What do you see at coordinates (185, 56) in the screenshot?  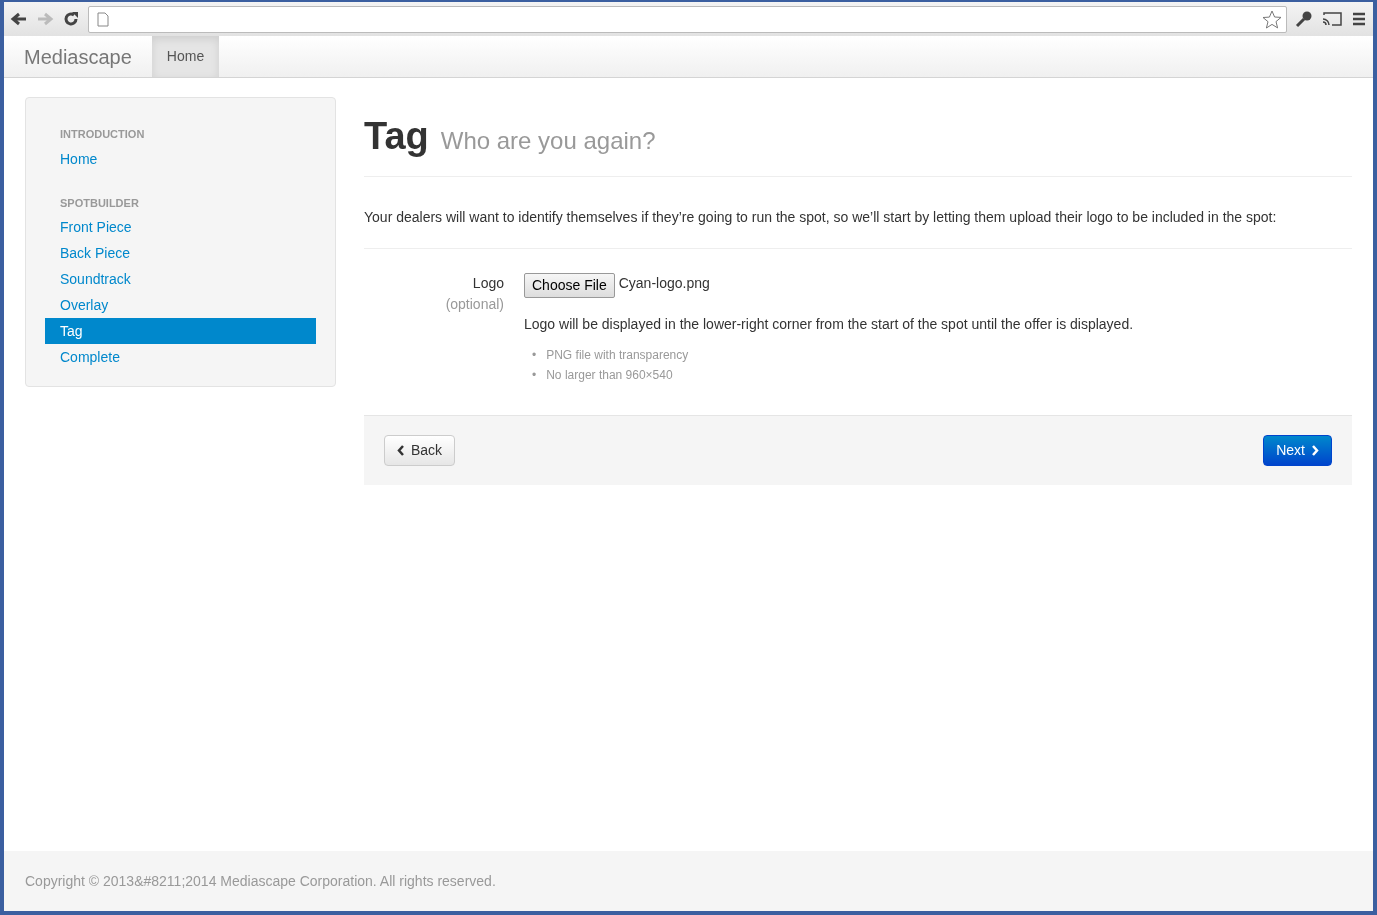 I see `nav-link: Home` at bounding box center [185, 56].